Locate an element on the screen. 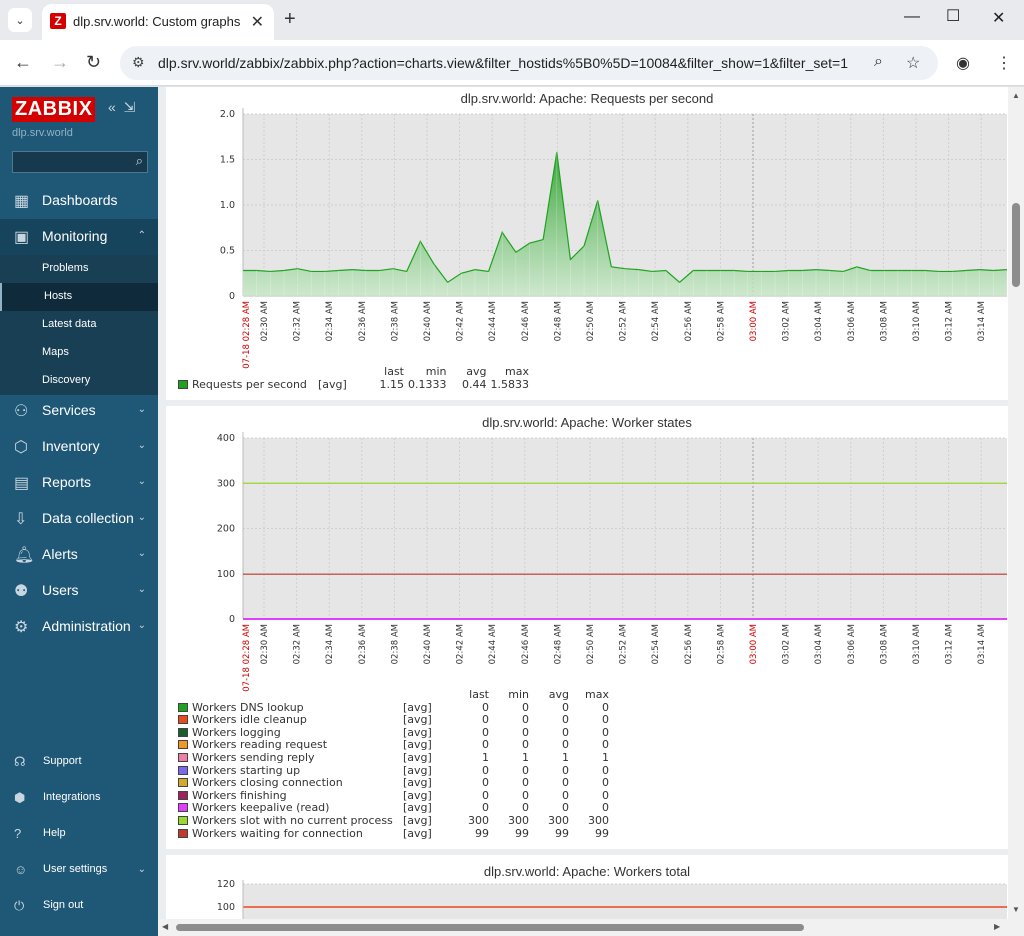 The image size is (1024, 936). scroll-right-icon: ▶ is located at coordinates (997, 926).